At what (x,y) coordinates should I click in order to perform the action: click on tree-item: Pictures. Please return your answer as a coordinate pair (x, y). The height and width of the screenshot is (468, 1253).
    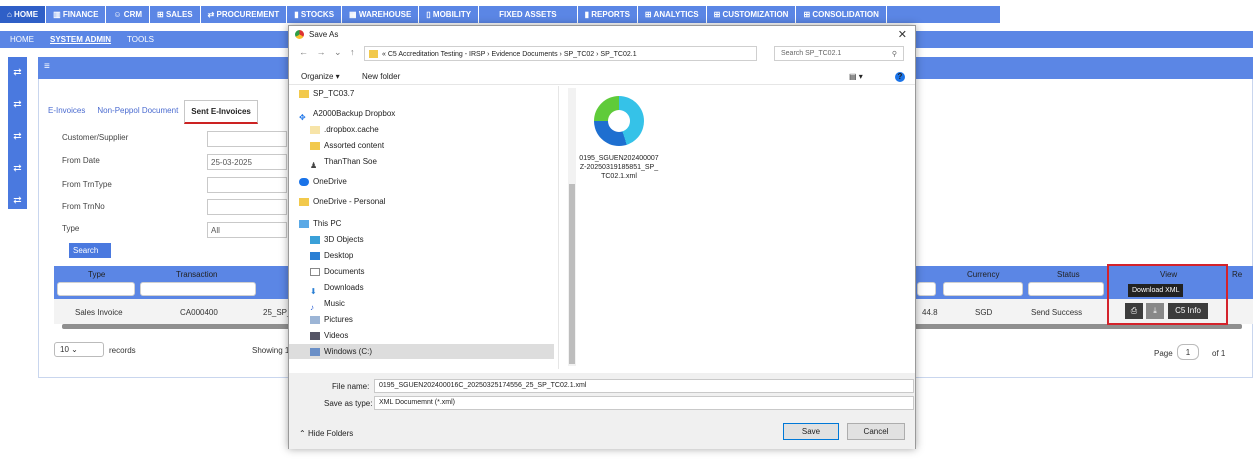
    Looking at the image, I should click on (331, 319).